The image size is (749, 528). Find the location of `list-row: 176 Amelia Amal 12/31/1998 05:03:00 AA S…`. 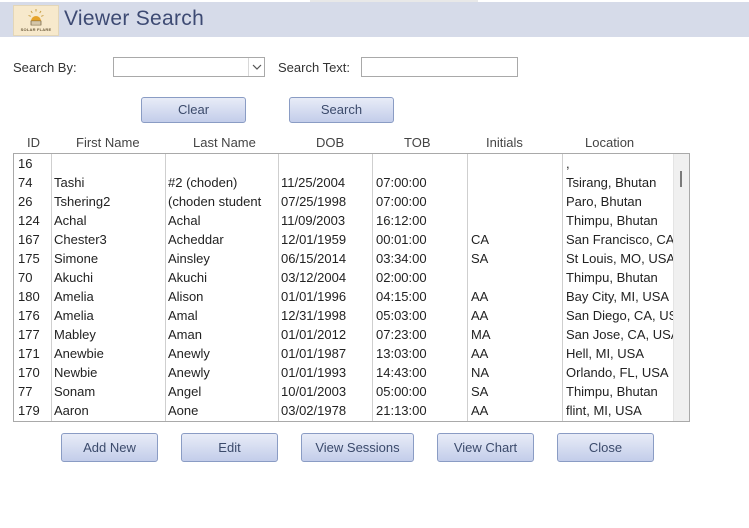

list-row: 176 Amelia Amal 12/31/1998 05:03:00 AA S… is located at coordinates (344, 315).